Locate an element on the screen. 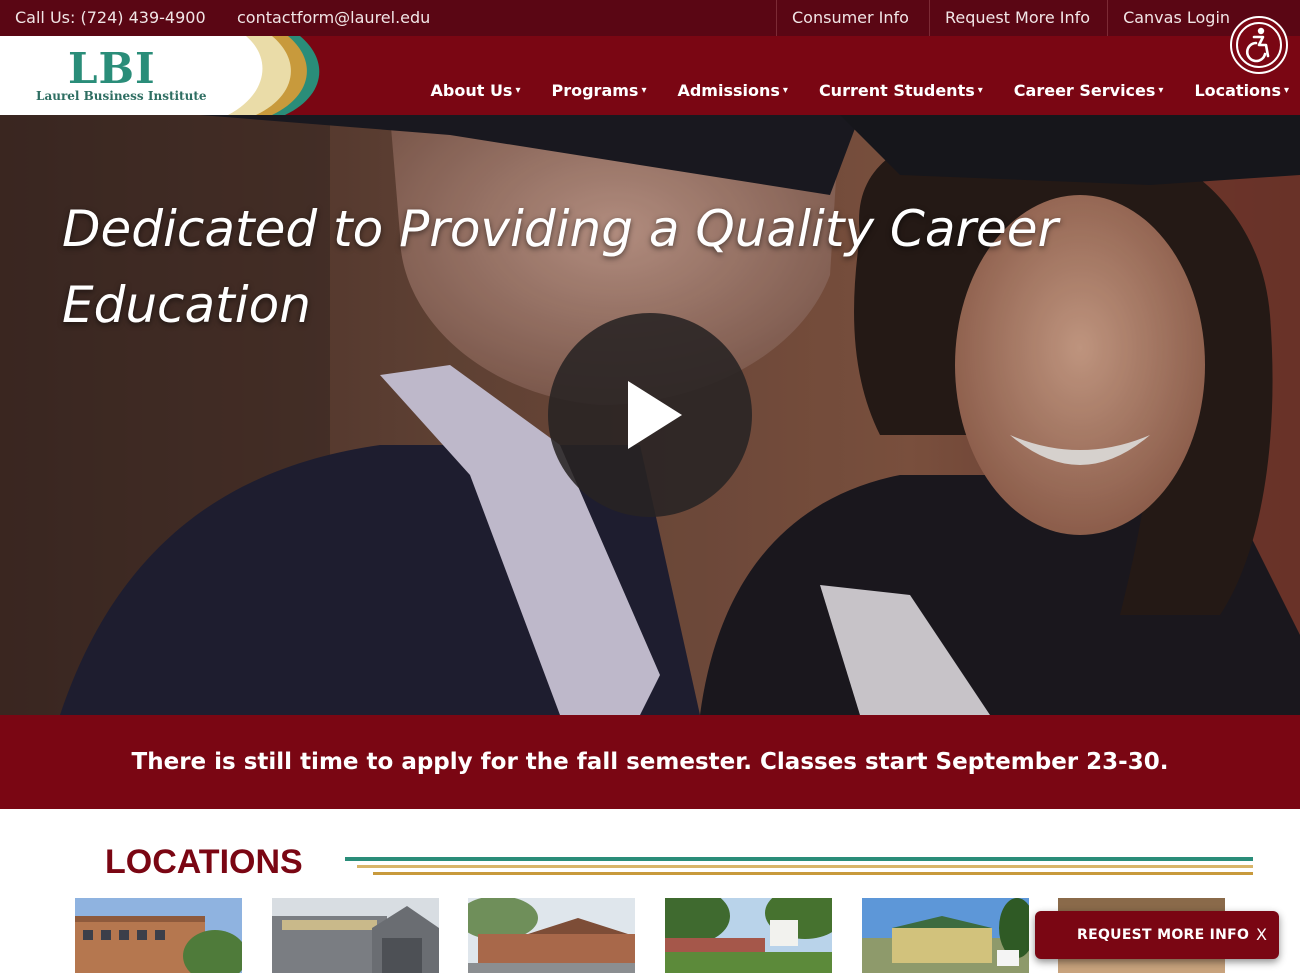 This screenshot has width=1300, height=973. accessibility-button is located at coordinates (1259, 45).